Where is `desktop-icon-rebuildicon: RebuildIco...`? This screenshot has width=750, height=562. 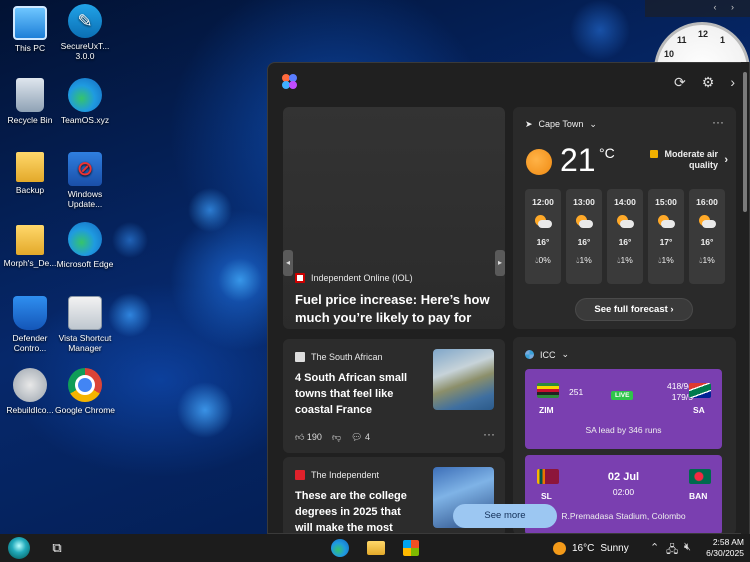 desktop-icon-rebuildicon: RebuildIco... is located at coordinates (30, 391).